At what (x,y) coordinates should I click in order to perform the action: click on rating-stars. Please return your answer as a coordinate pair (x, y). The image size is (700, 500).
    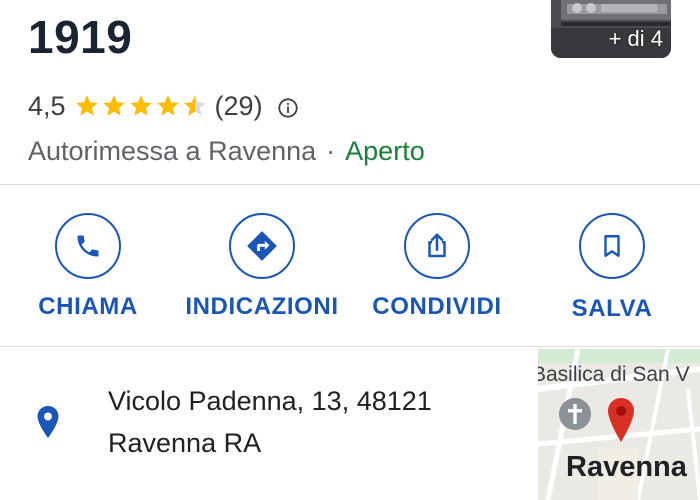
    Looking at the image, I should click on (141, 106).